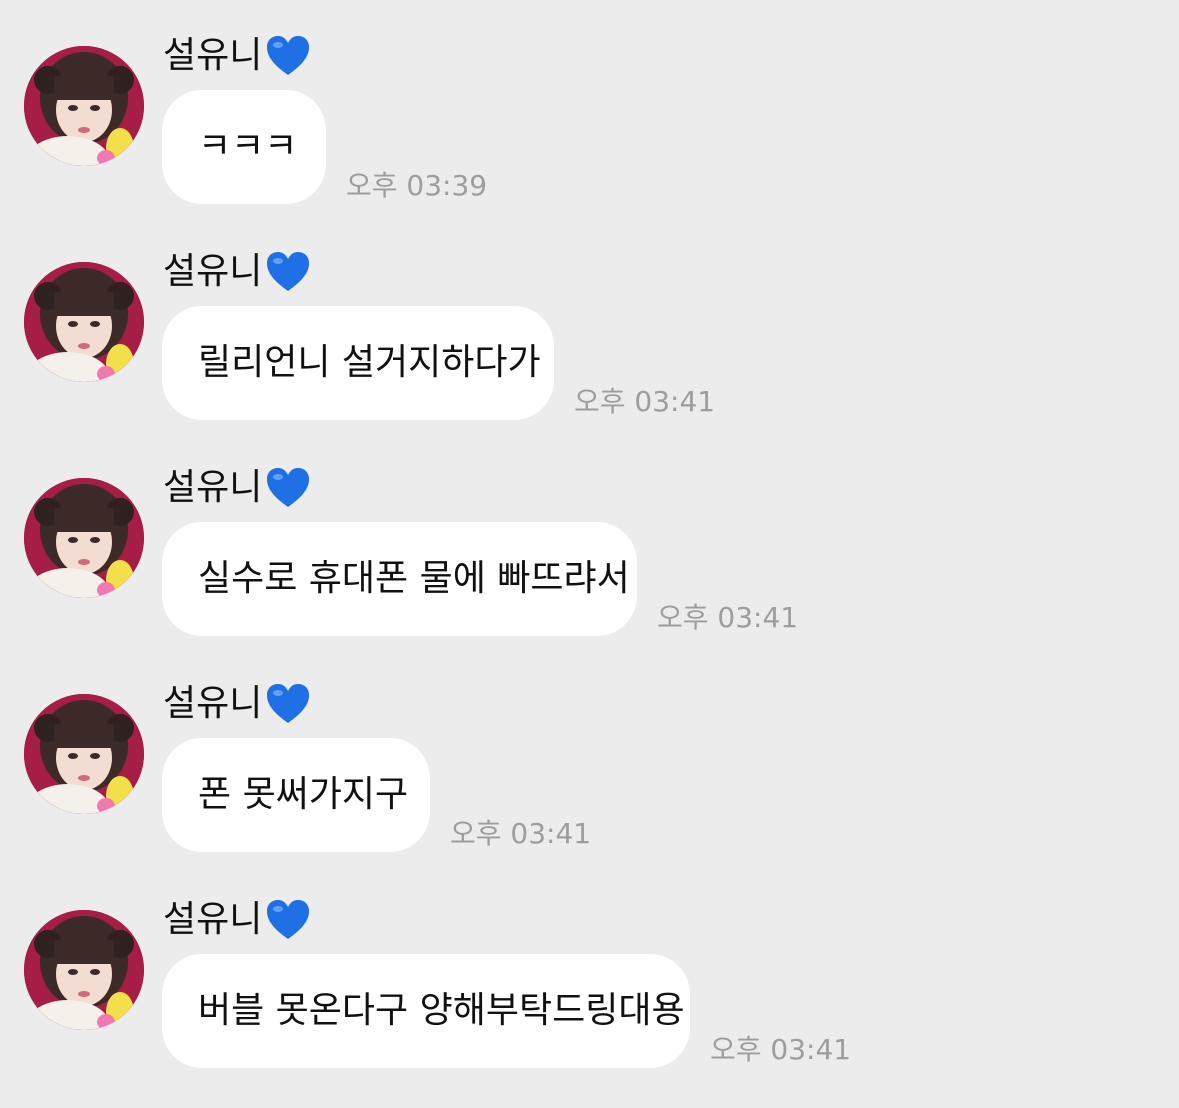 The image size is (1179, 1108). I want to click on message-text: 버블 못온다구 양해부탁드링대용, so click(441, 1010).